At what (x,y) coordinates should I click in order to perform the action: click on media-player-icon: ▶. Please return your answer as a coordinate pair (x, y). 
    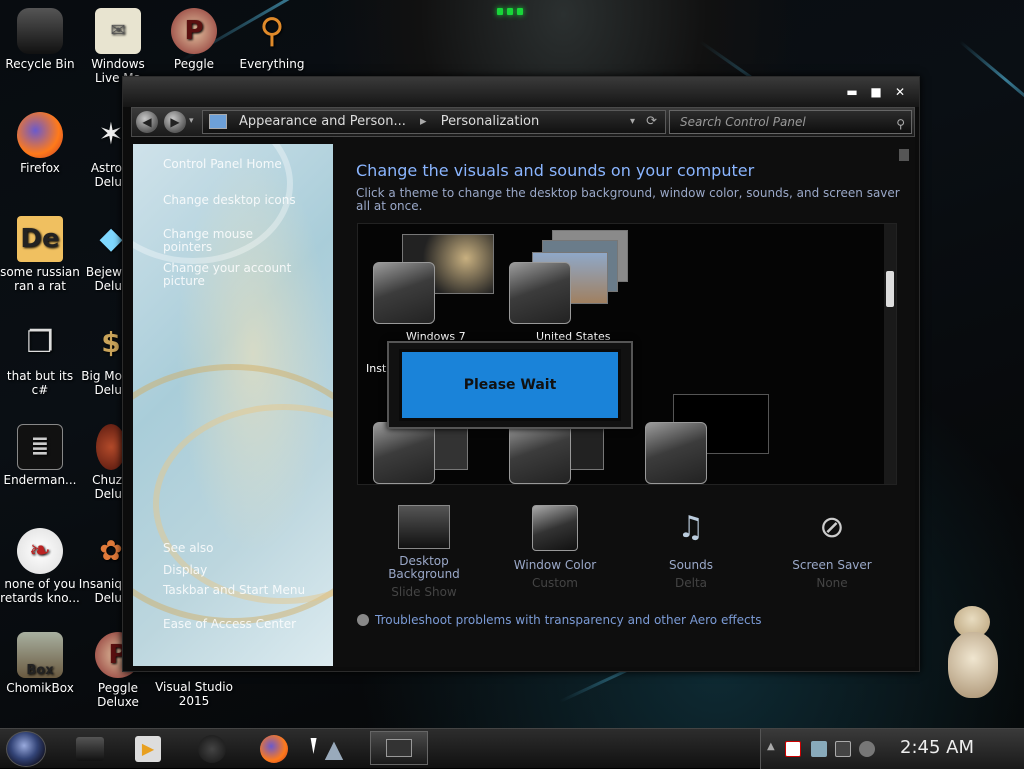
    Looking at the image, I should click on (148, 749).